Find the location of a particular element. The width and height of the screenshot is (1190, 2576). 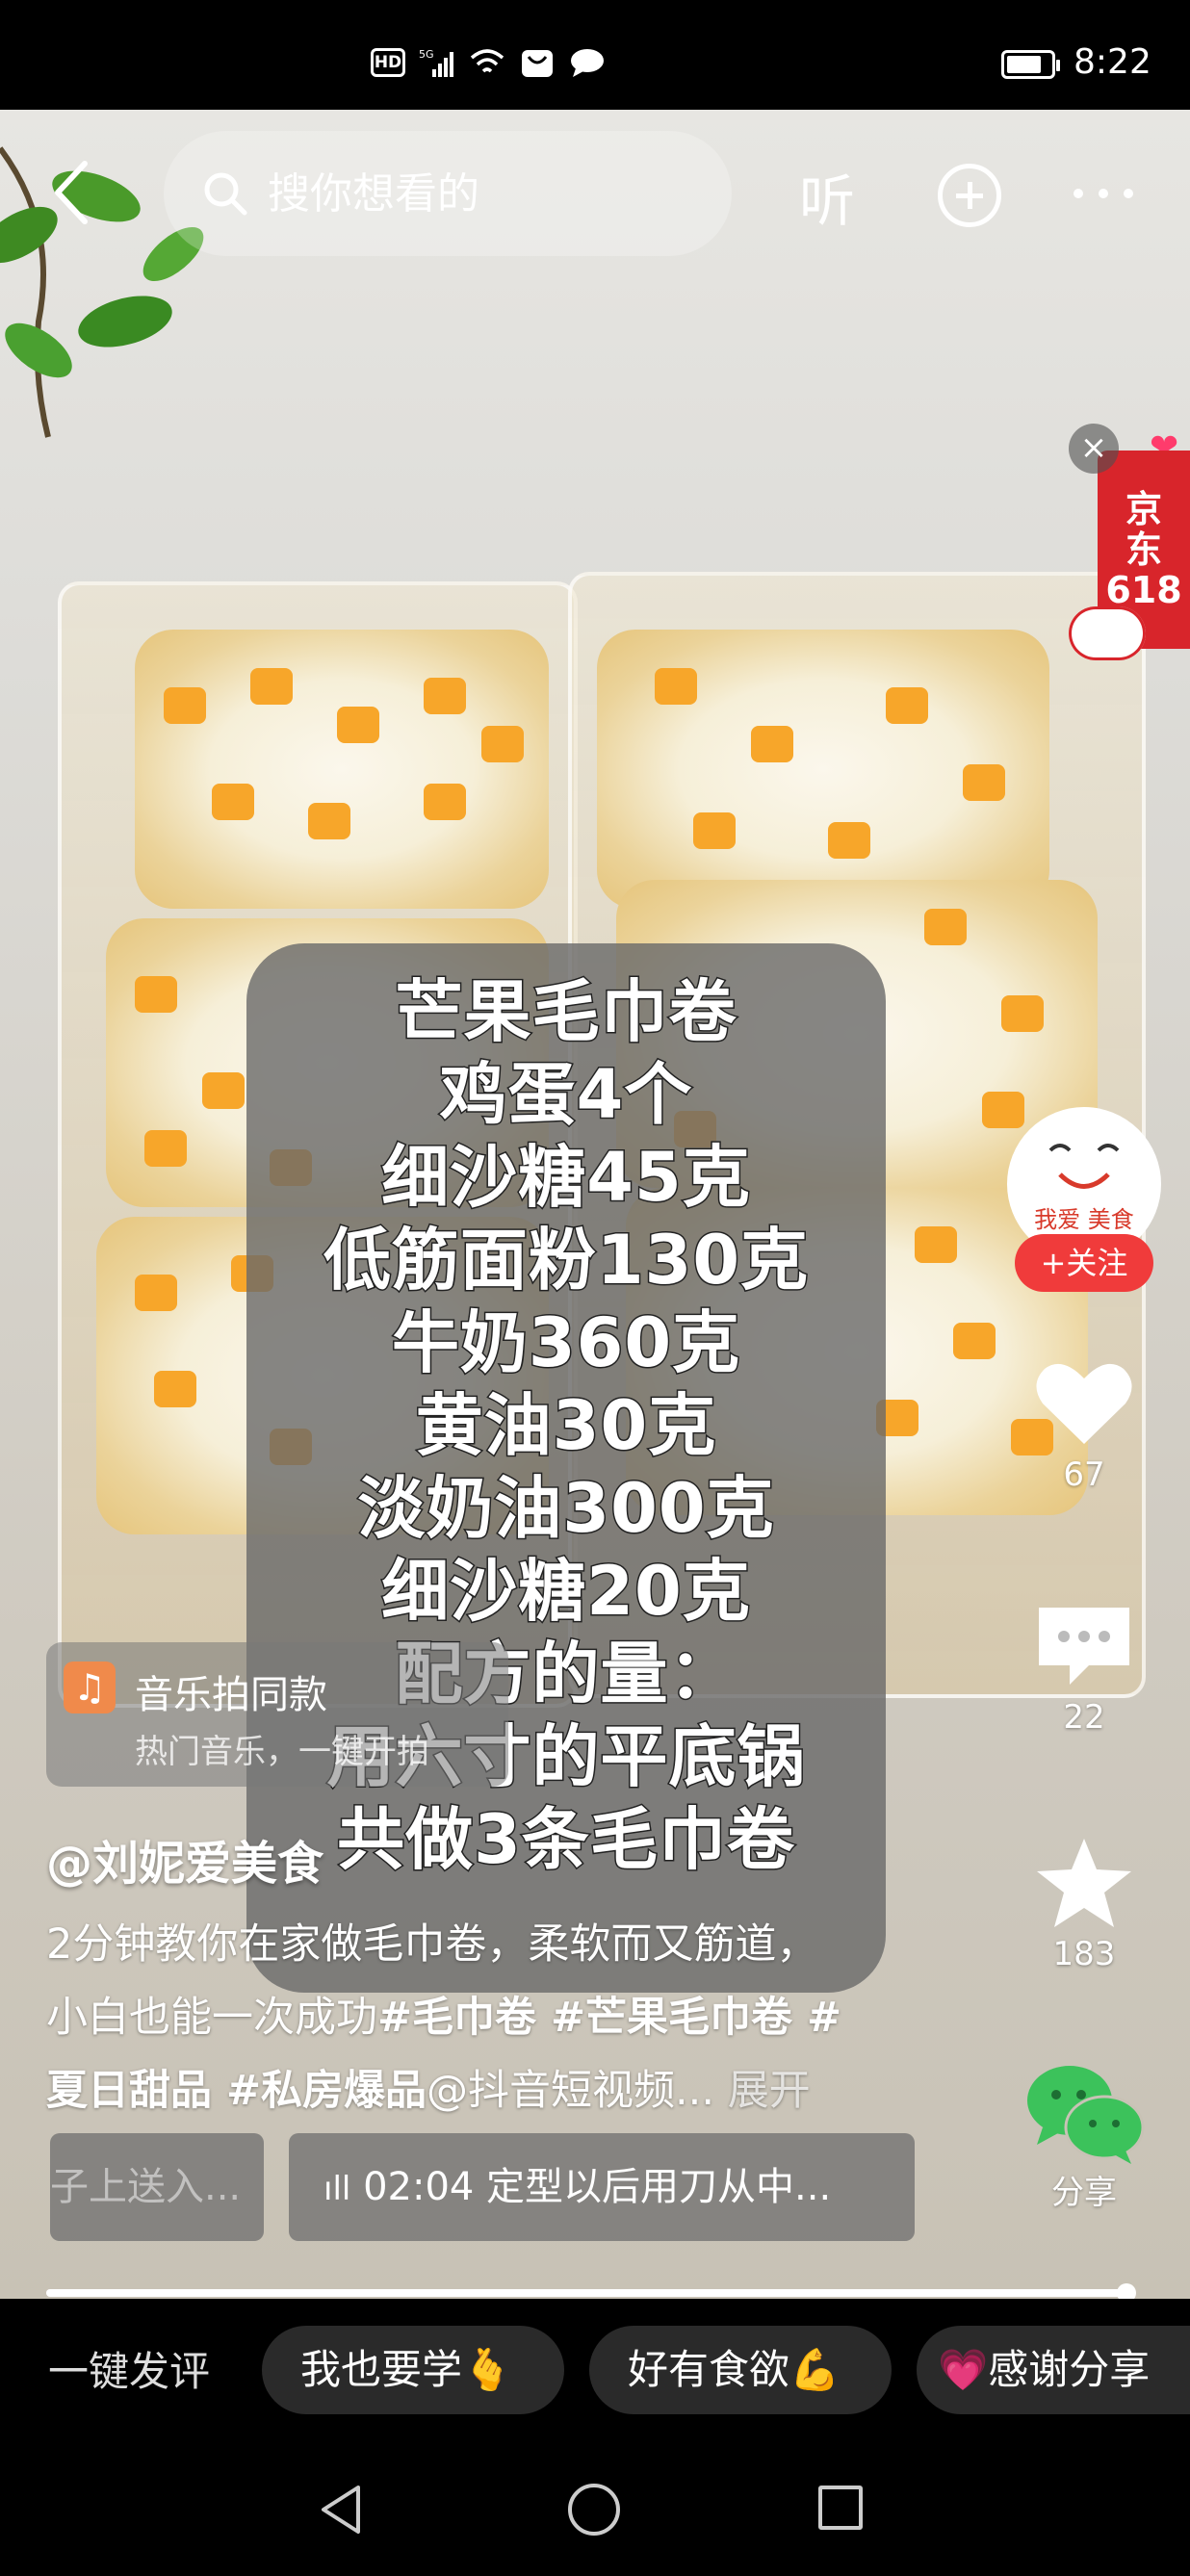

svg-text: 5G is located at coordinates (427, 55).